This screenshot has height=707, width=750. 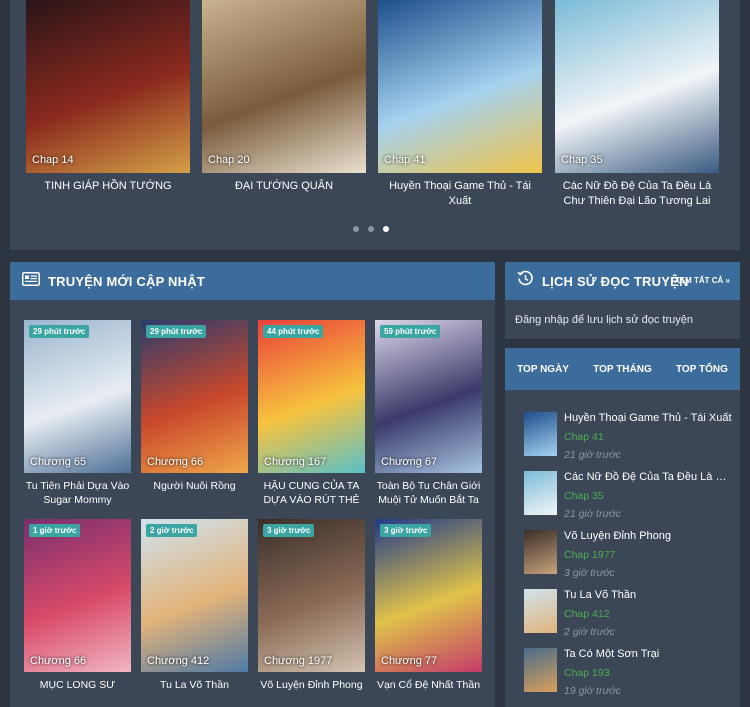 What do you see at coordinates (460, 86) in the screenshot?
I see `slider-cover: Chap 41` at bounding box center [460, 86].